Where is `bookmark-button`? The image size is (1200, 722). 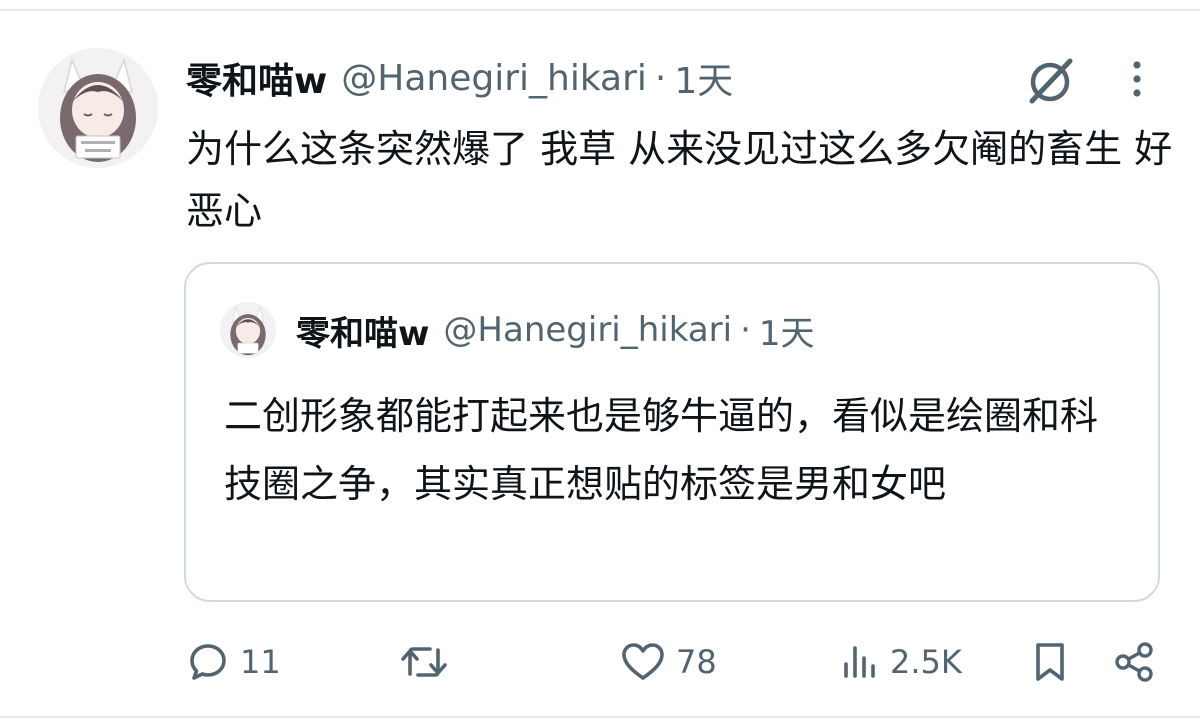 bookmark-button is located at coordinates (1050, 662).